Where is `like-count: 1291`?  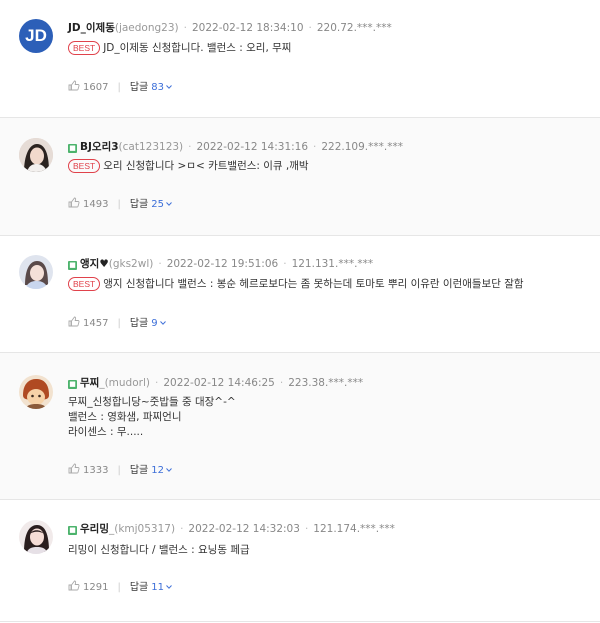 like-count: 1291 is located at coordinates (96, 587).